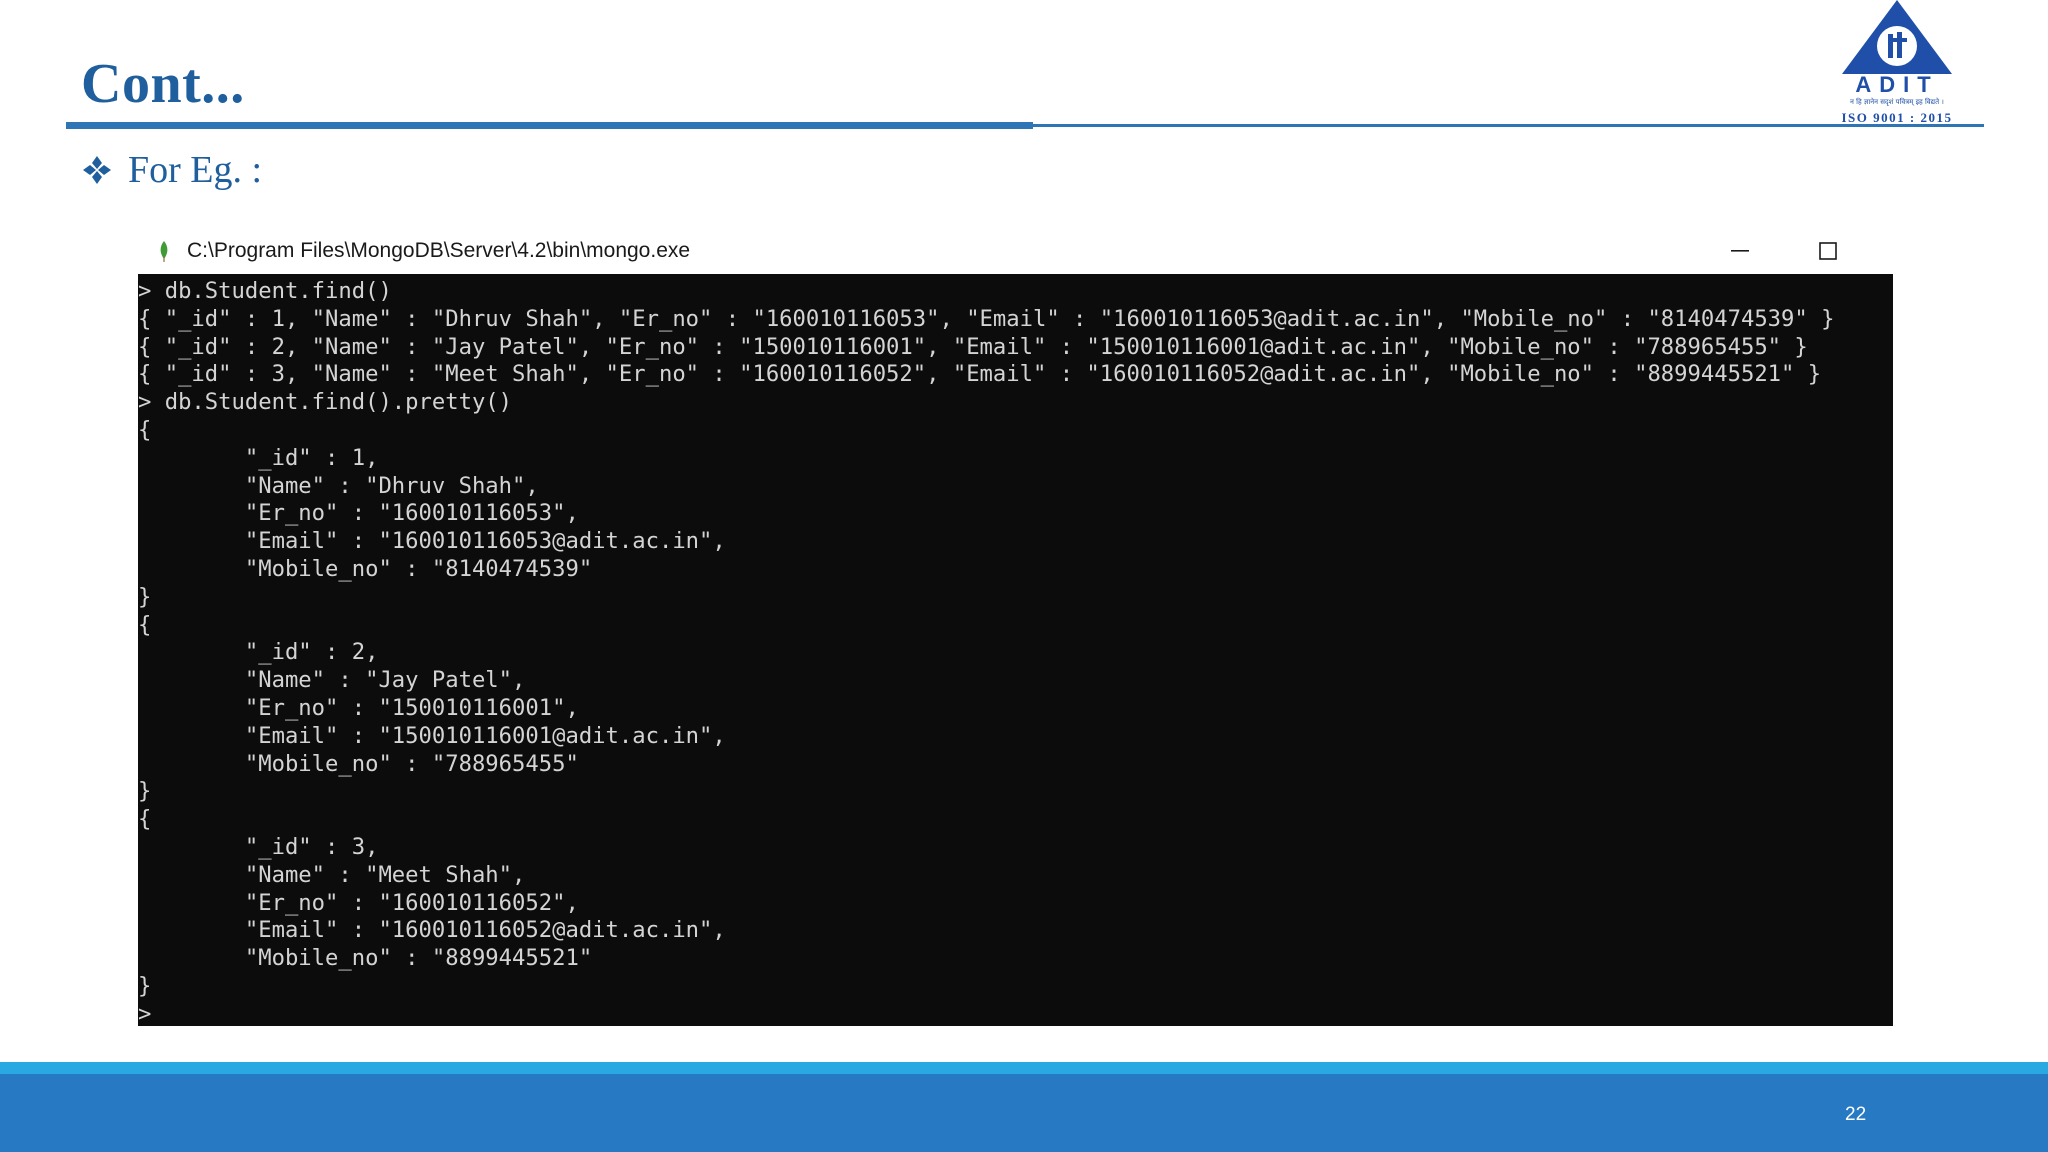  I want to click on footer-bar, so click(1024, 1113).